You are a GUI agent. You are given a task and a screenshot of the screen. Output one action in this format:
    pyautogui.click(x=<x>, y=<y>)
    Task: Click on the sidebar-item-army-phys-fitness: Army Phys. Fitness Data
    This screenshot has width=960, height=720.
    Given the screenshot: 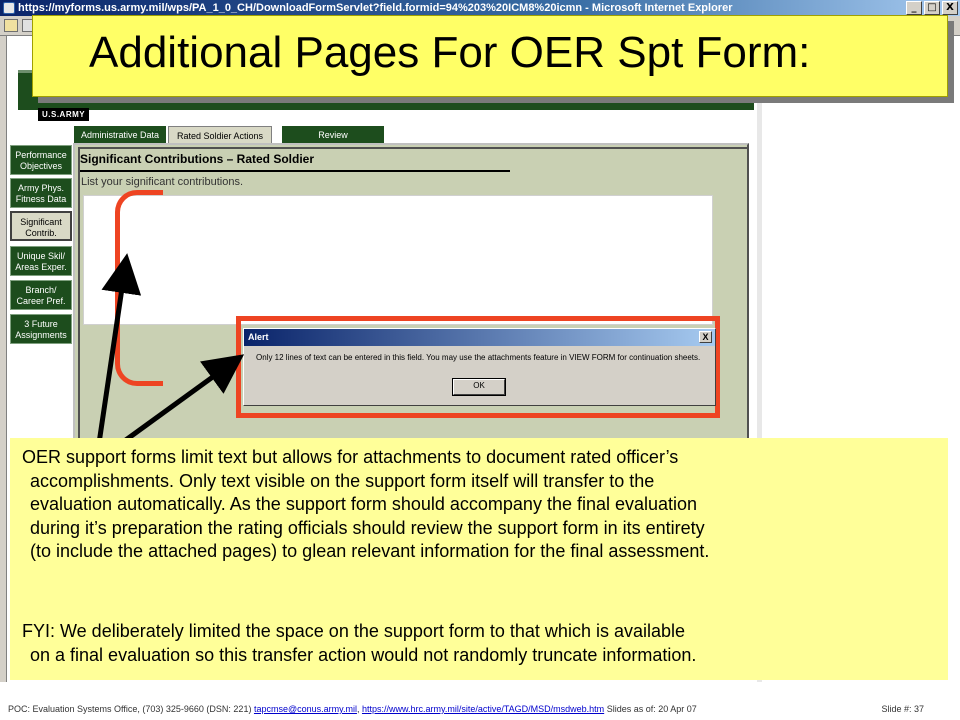 What is the action you would take?
    pyautogui.click(x=41, y=193)
    